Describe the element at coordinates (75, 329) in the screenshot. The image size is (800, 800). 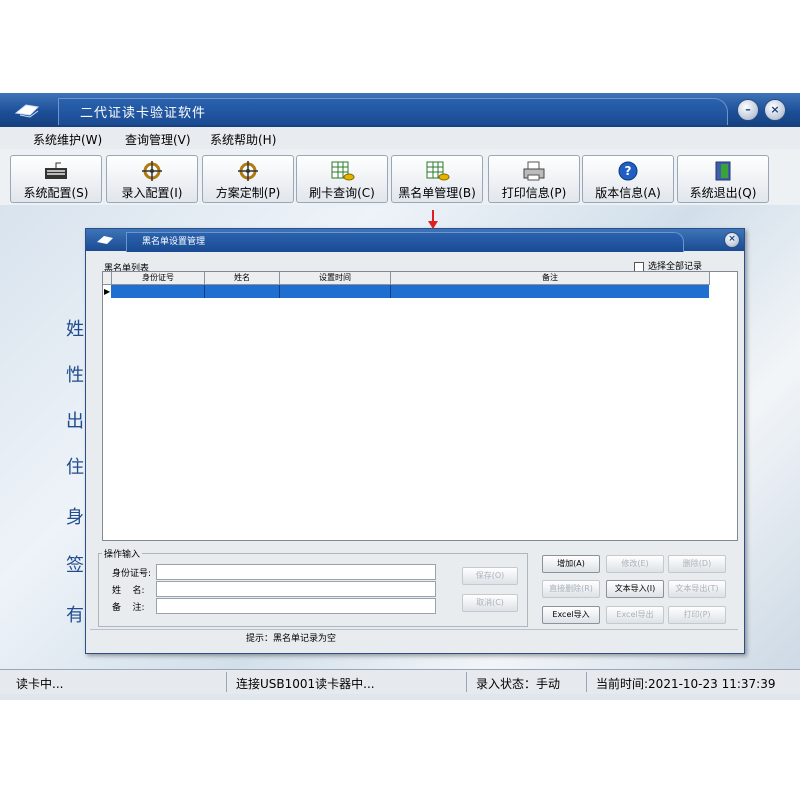
I see `side-label: 姓` at that location.